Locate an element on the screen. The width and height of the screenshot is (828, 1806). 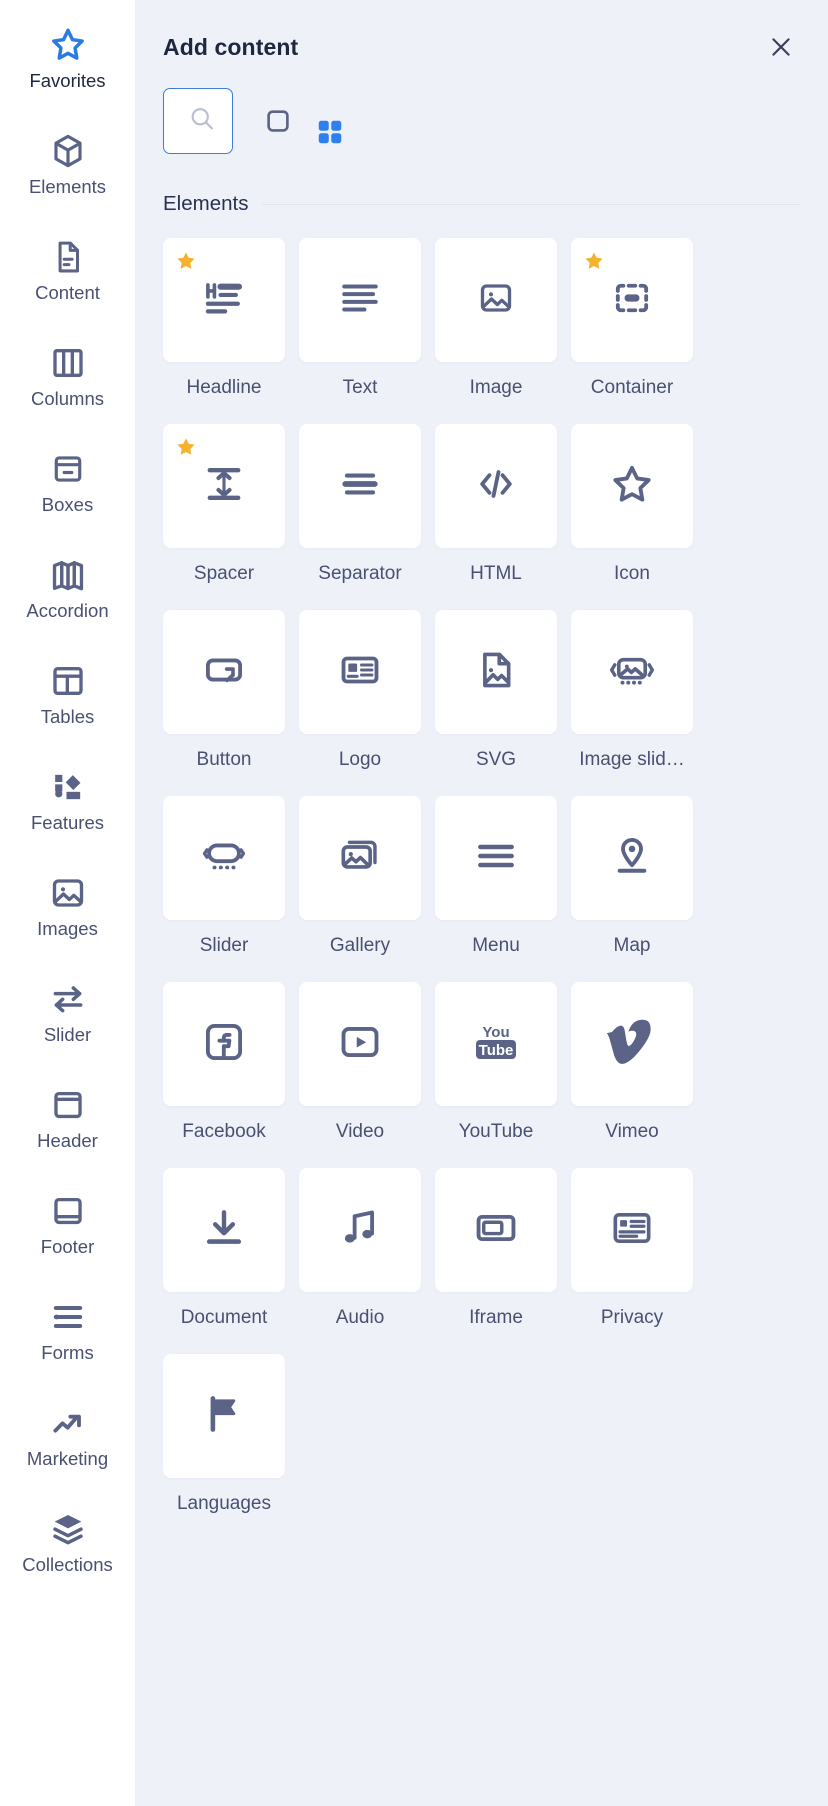
image-slider-icon is located at coordinates (632, 672).